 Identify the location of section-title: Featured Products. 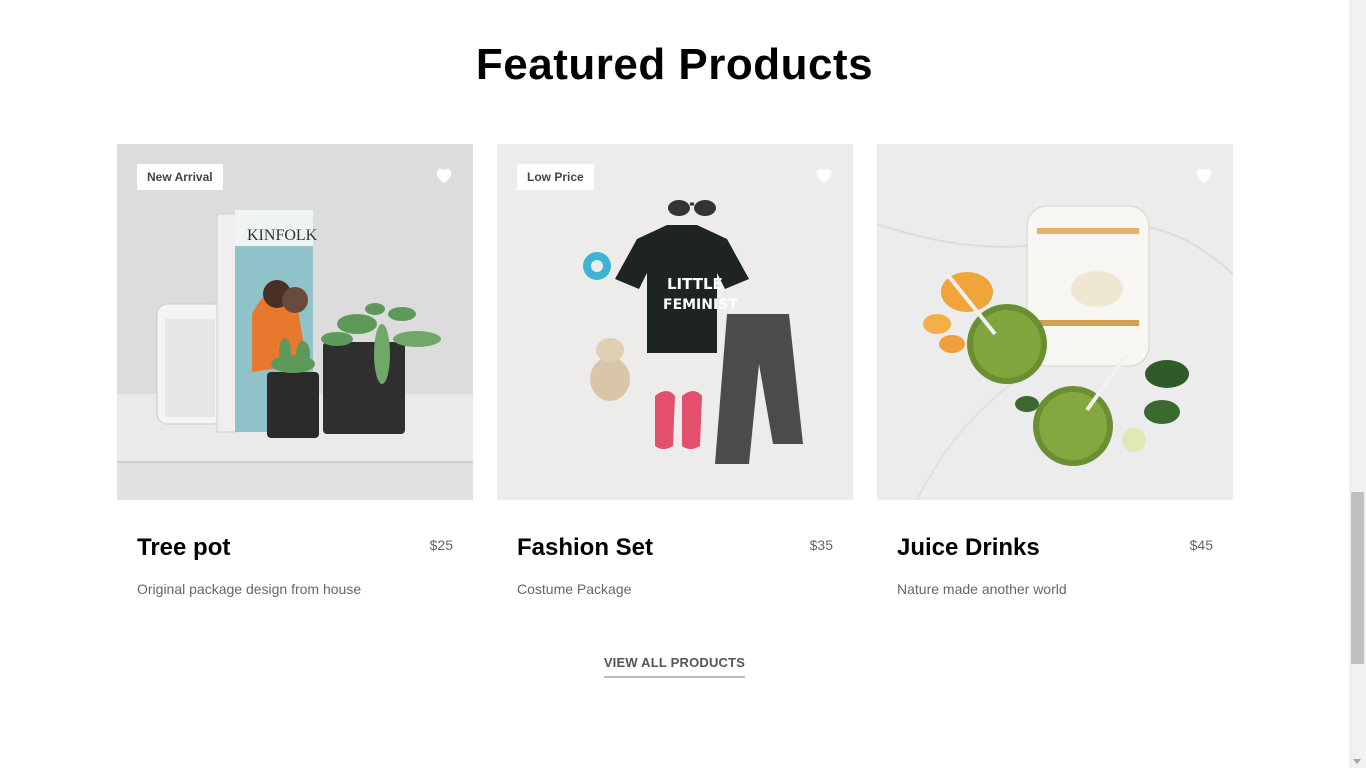
(674, 64).